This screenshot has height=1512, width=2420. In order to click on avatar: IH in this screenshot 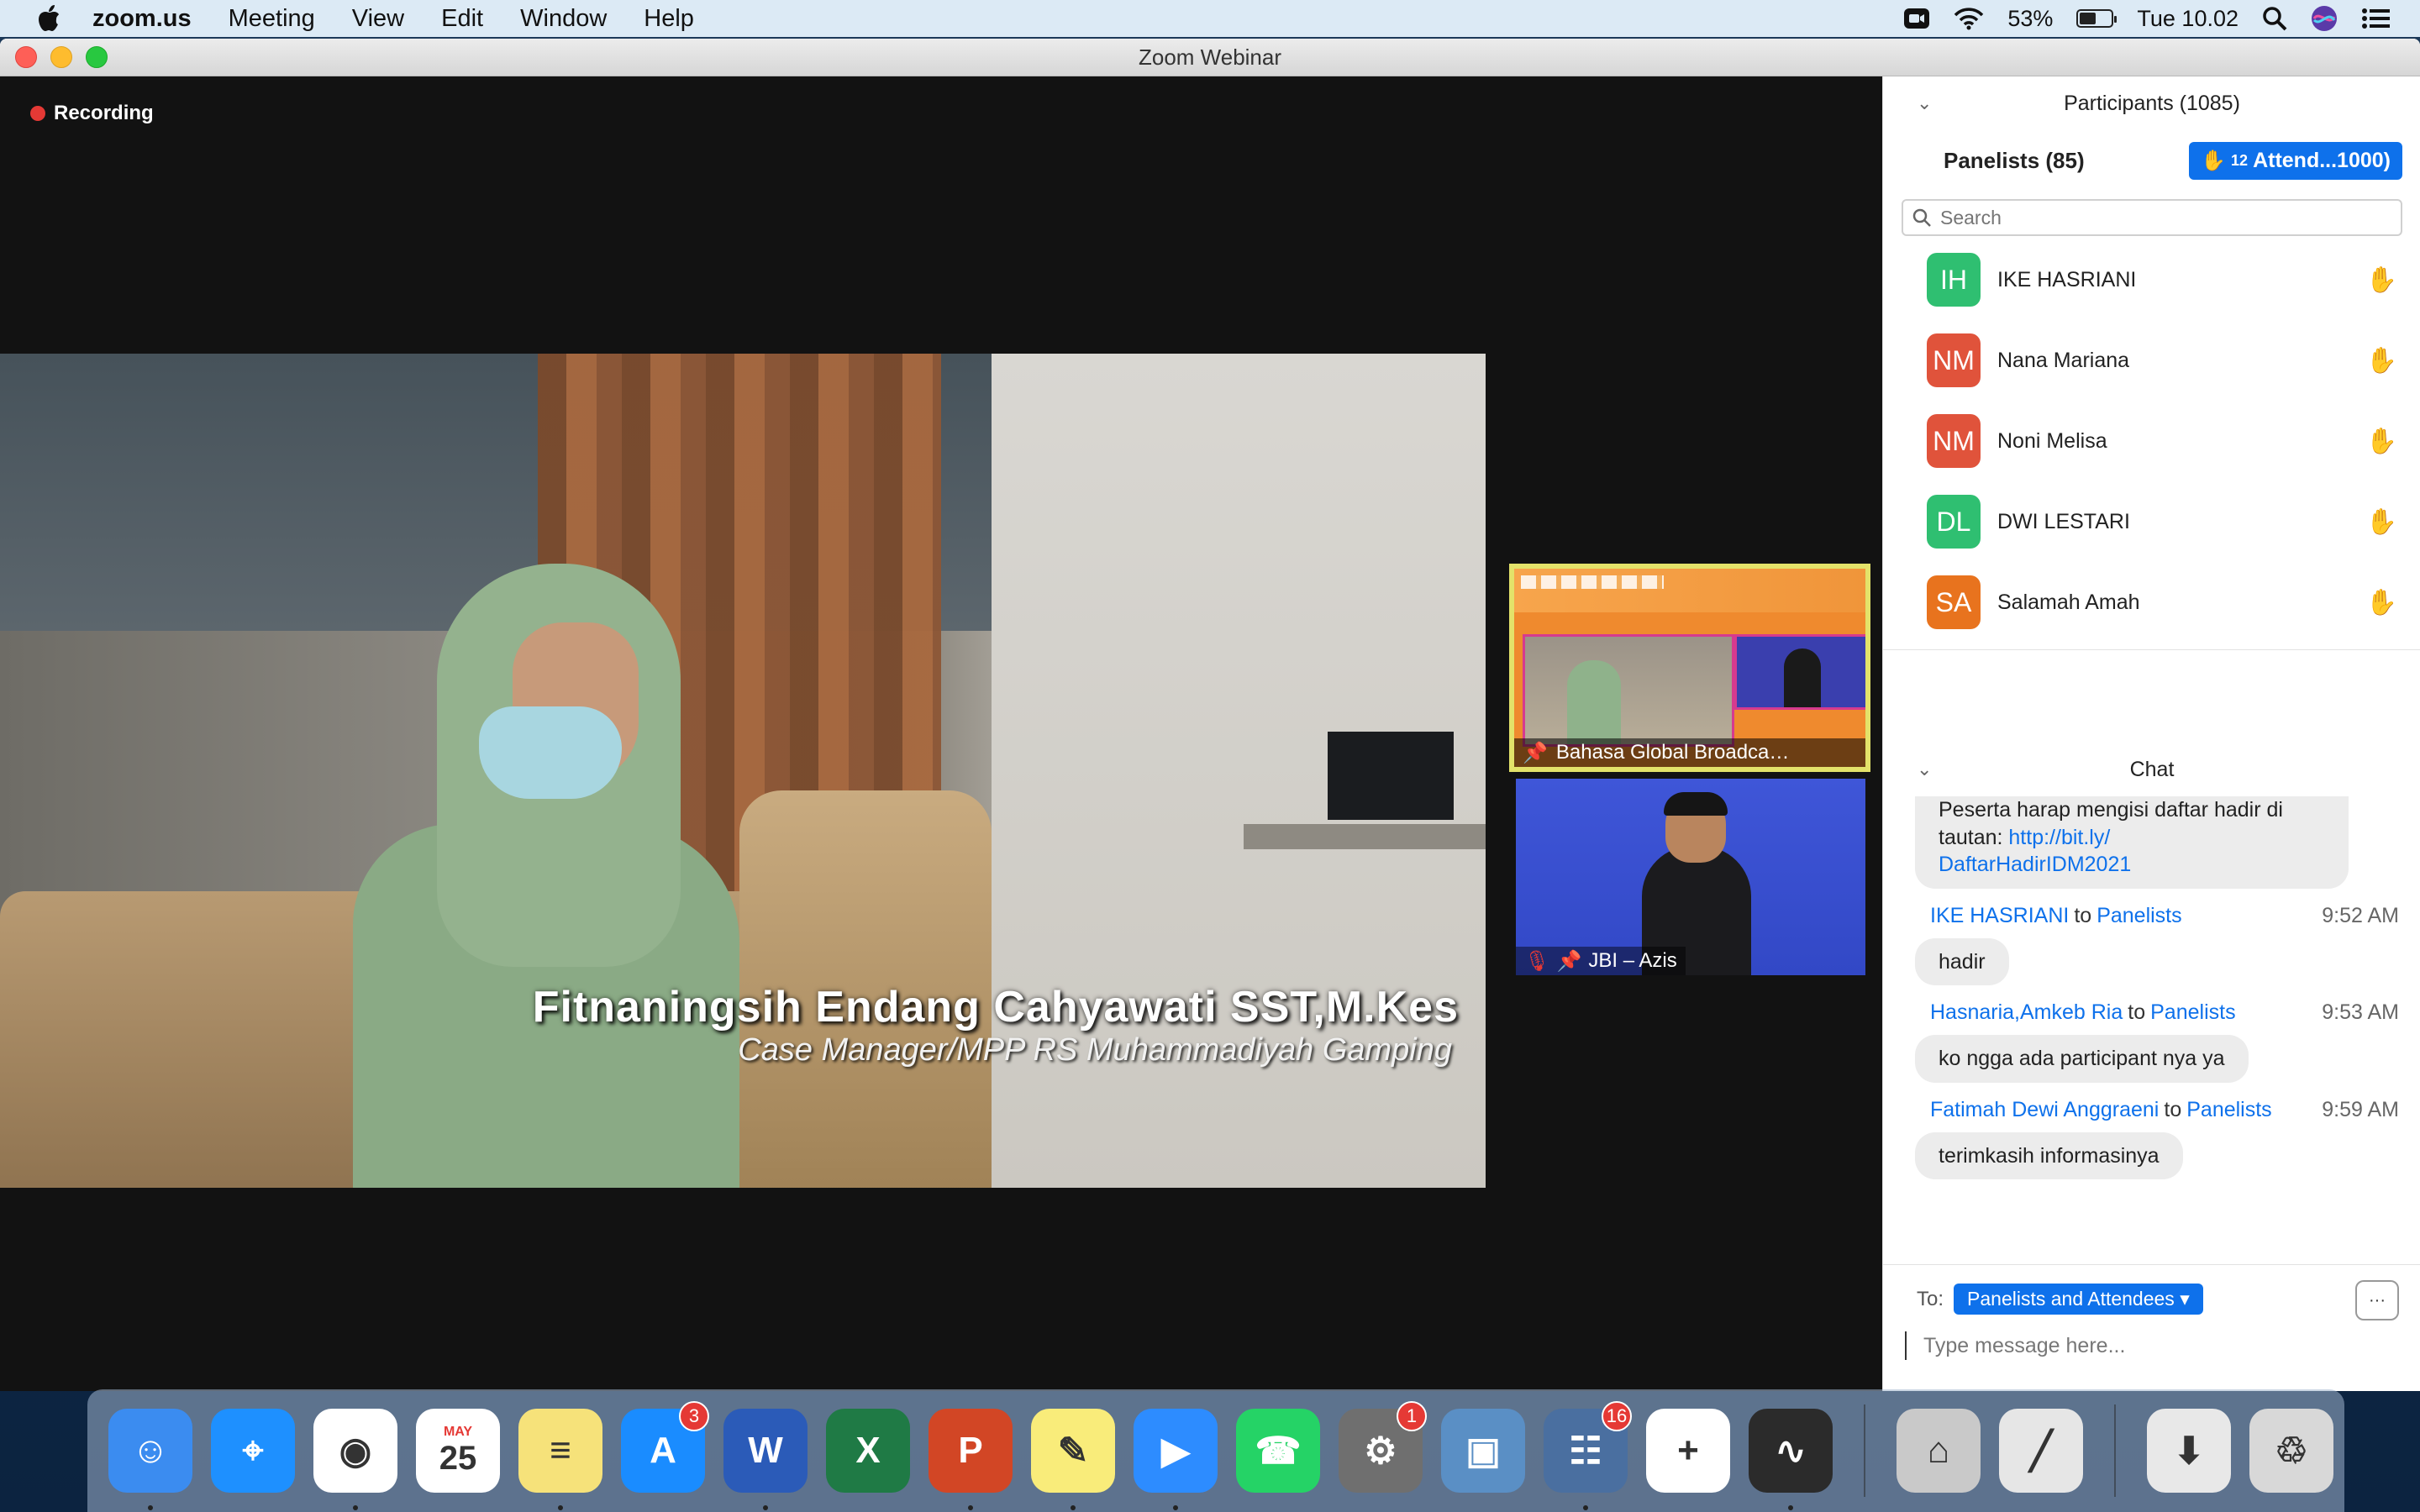, I will do `click(1954, 280)`.